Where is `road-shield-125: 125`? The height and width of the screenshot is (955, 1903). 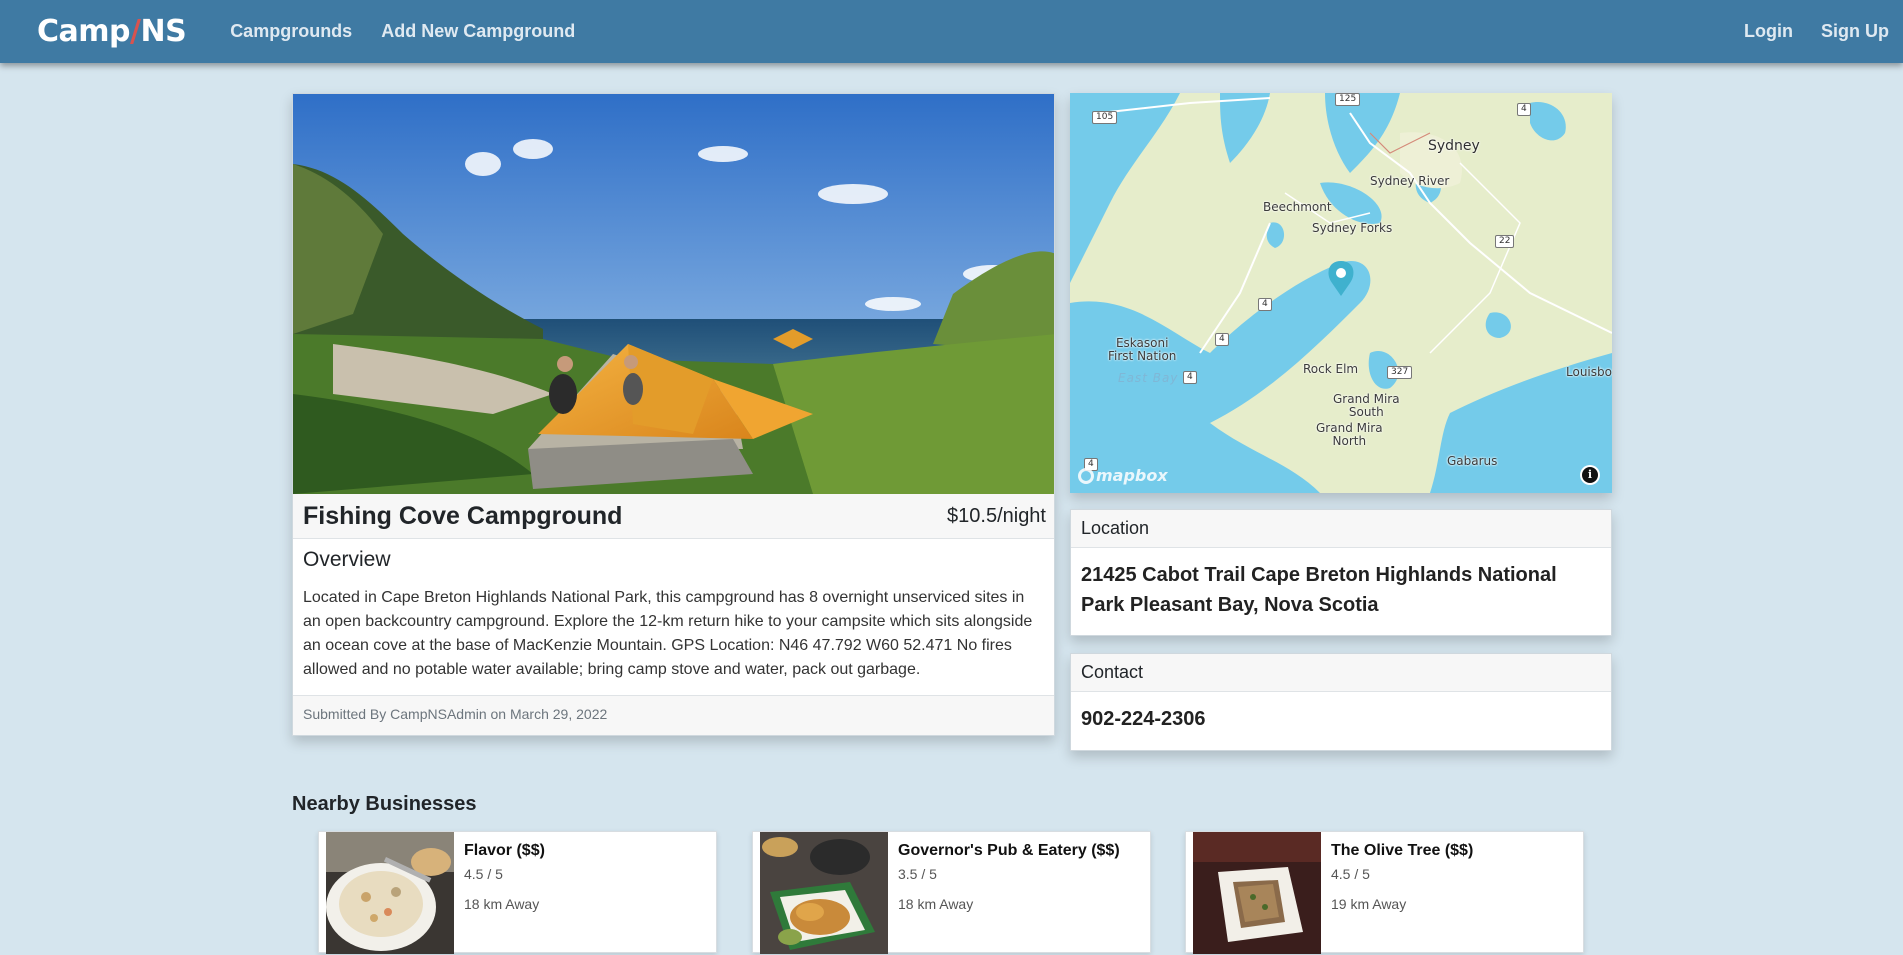 road-shield-125: 125 is located at coordinates (1348, 99).